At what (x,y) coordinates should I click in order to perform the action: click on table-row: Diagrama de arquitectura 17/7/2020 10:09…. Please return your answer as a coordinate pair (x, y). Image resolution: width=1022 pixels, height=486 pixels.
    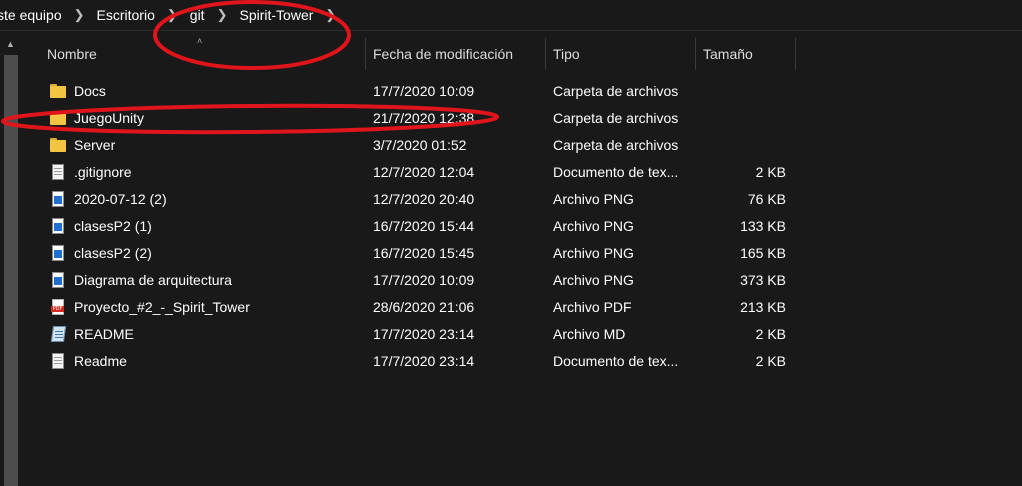
    Looking at the image, I should click on (521, 280).